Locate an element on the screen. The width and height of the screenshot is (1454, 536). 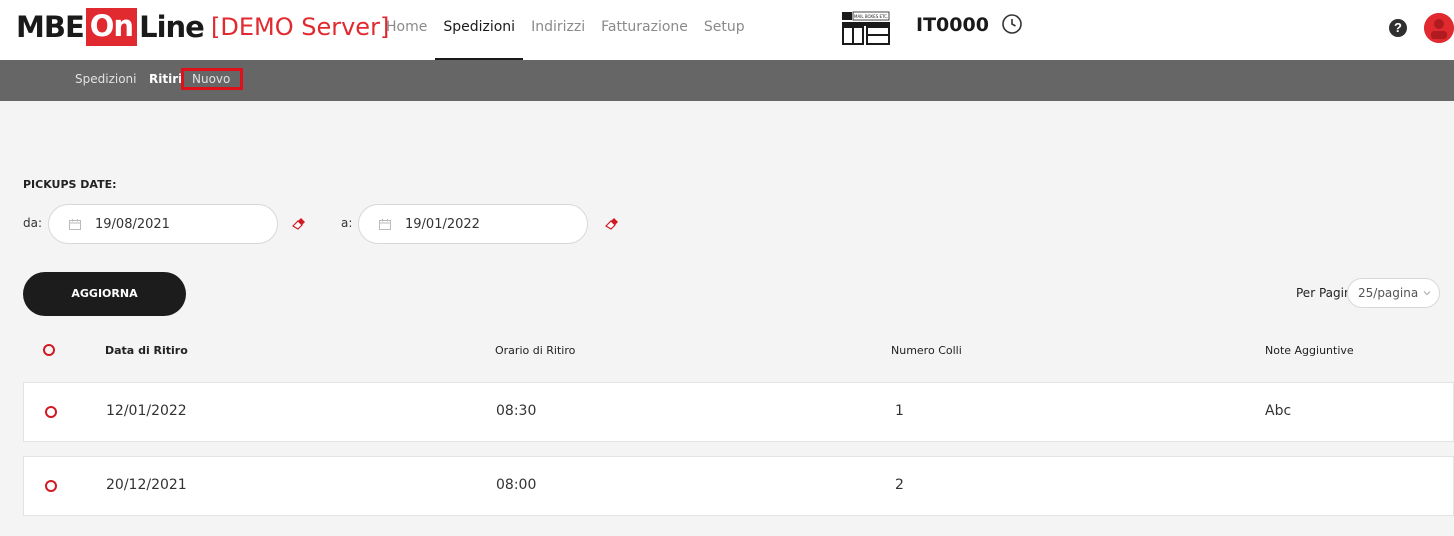
store-code: IT0000 is located at coordinates (952, 25).